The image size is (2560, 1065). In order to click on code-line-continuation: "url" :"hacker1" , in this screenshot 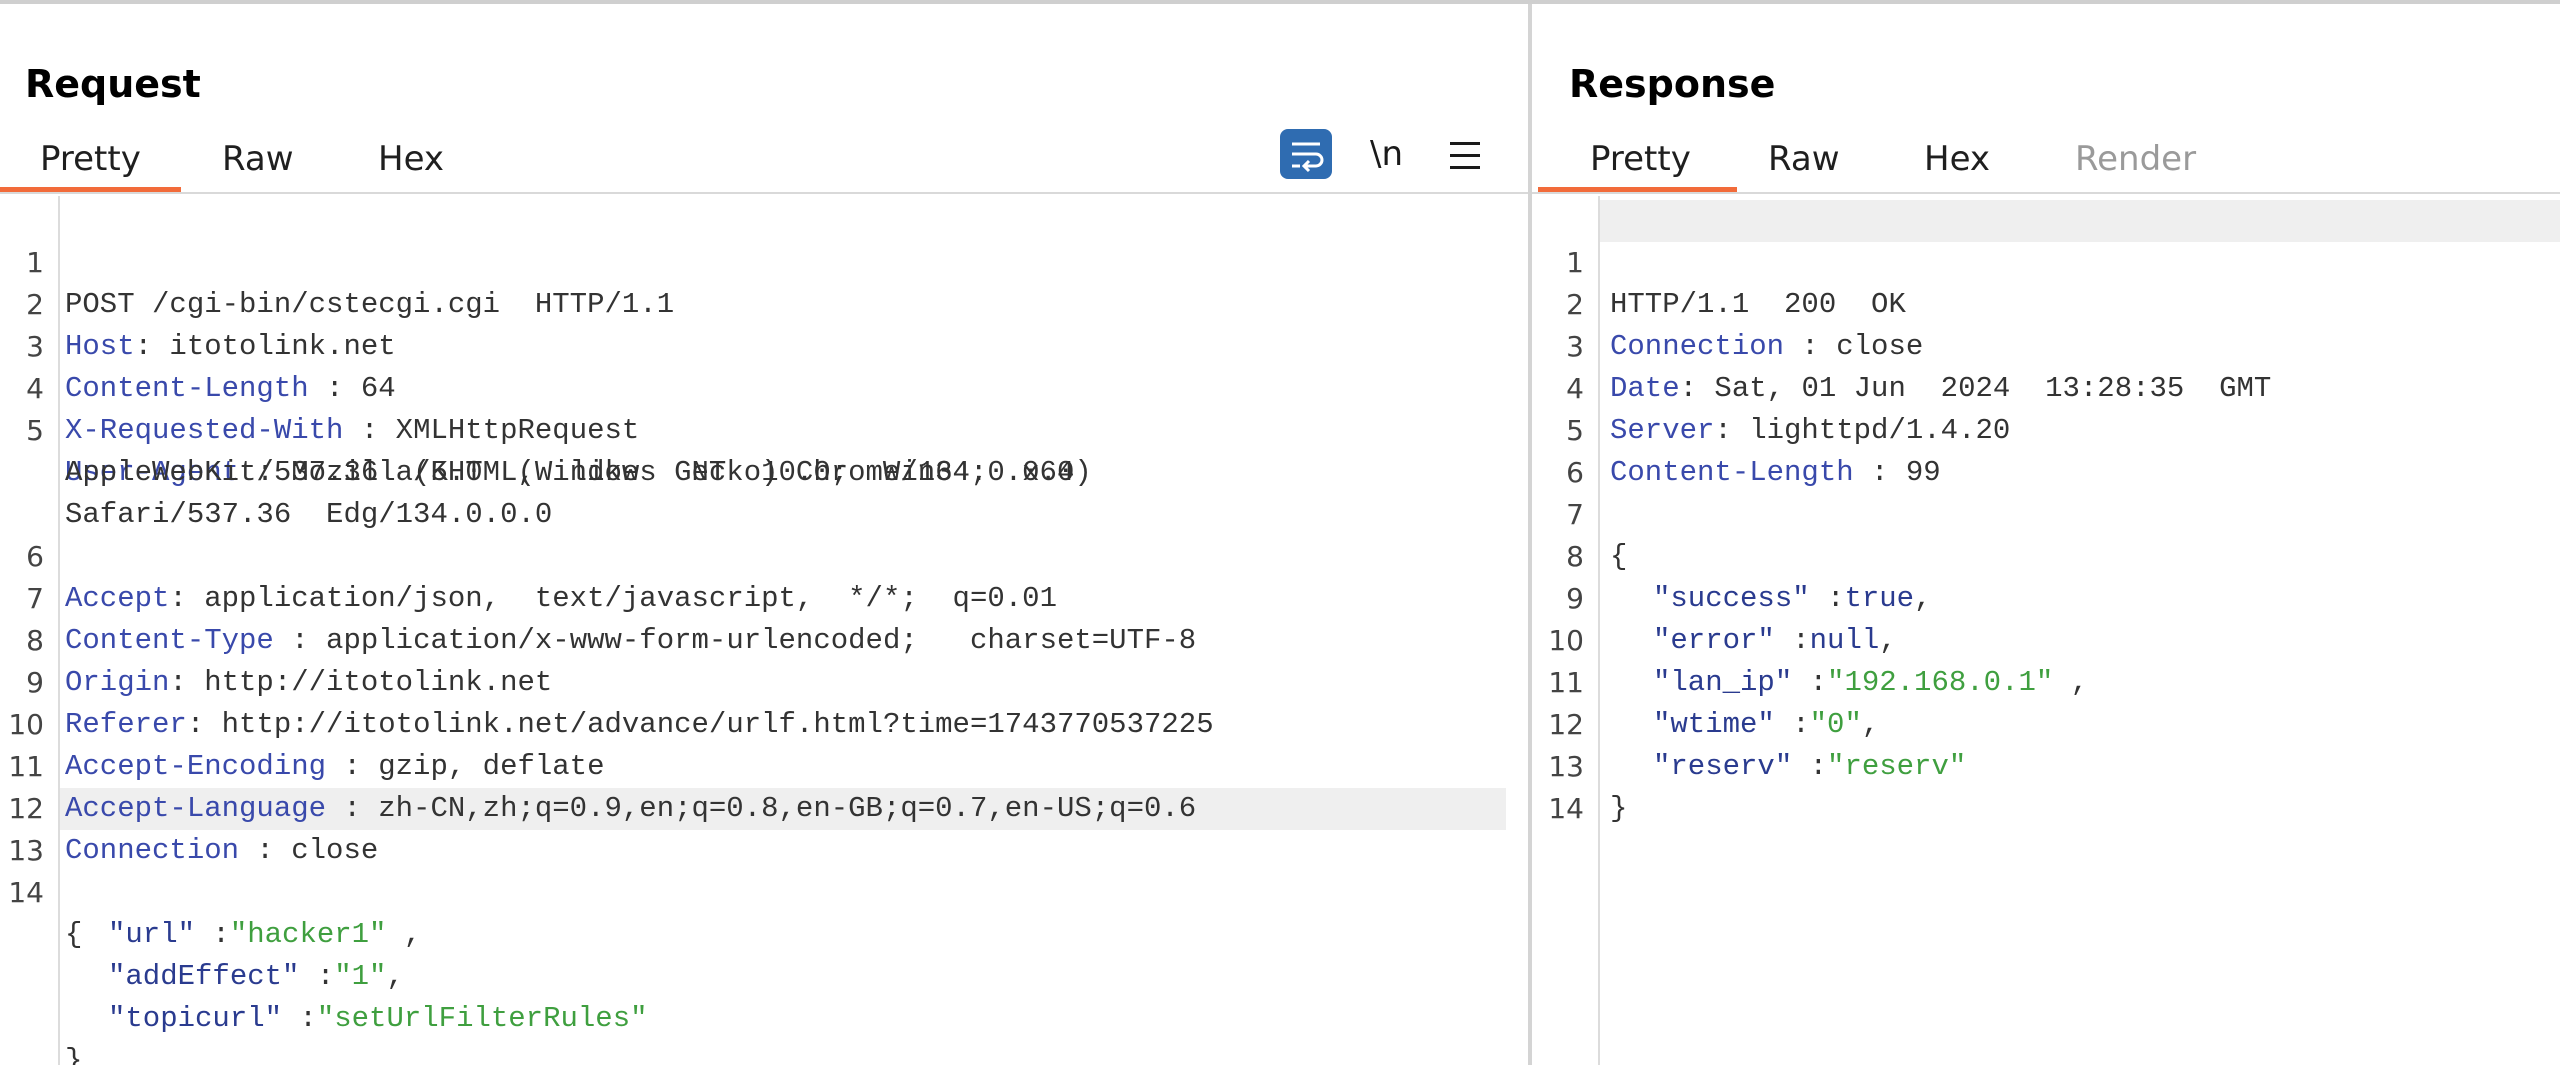, I will do `click(265, 934)`.